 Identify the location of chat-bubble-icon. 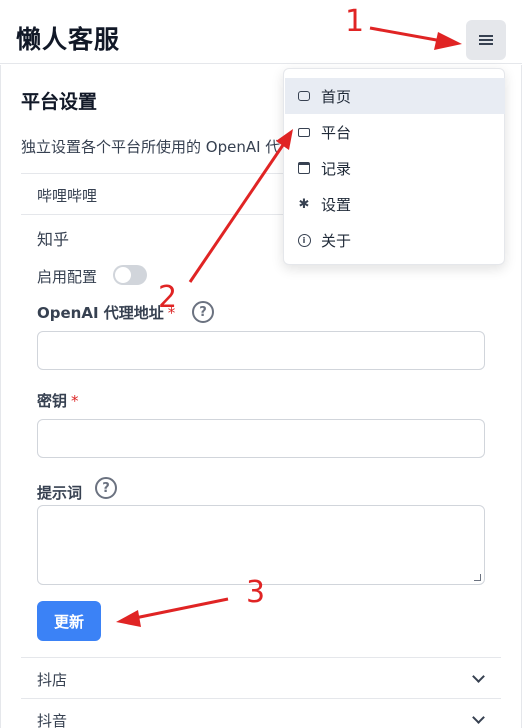
(304, 96).